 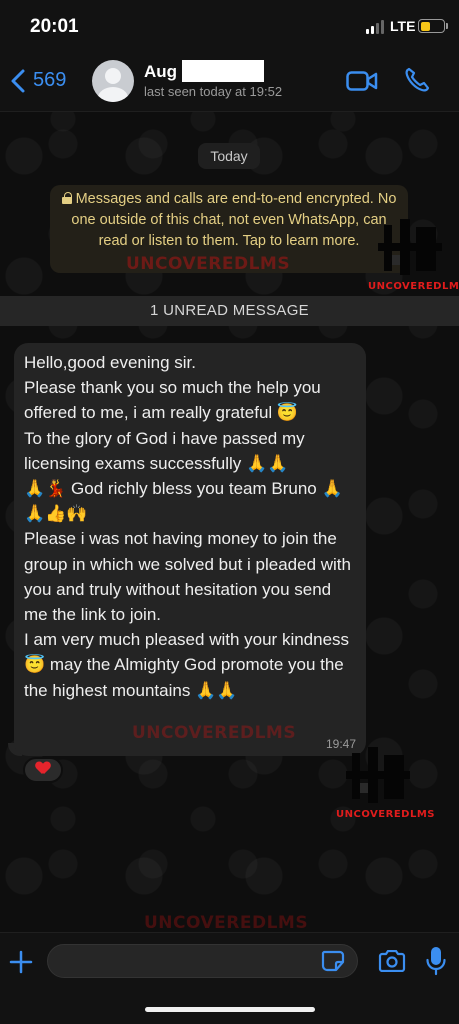 What do you see at coordinates (436, 961) in the screenshot?
I see `microphone-icon` at bounding box center [436, 961].